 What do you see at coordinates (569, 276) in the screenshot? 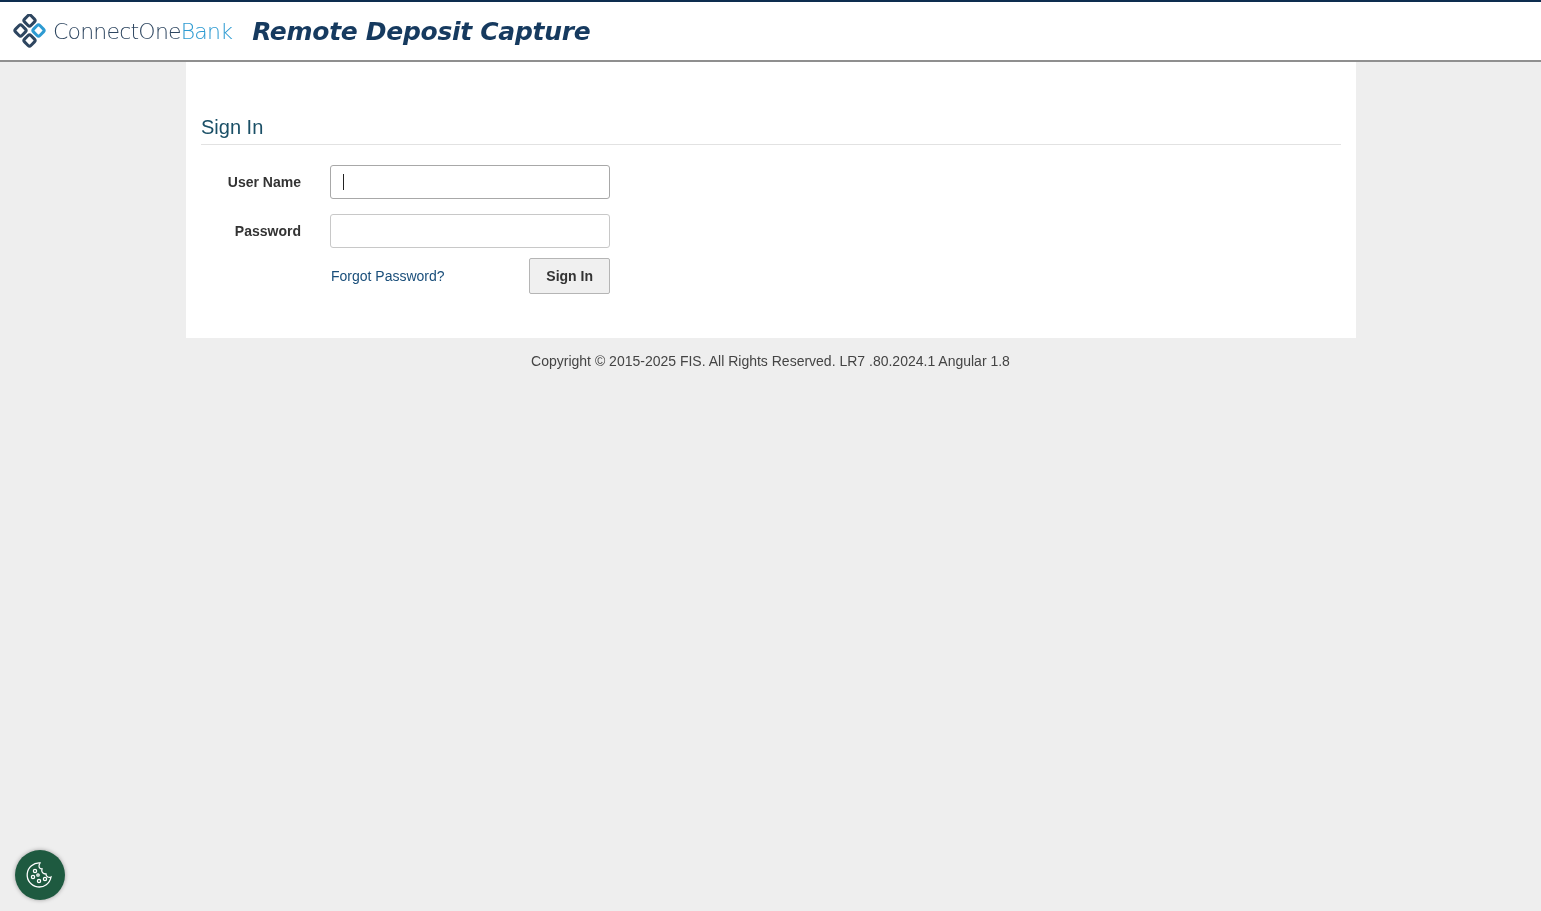
I see `sign-in-button: Sign In` at bounding box center [569, 276].